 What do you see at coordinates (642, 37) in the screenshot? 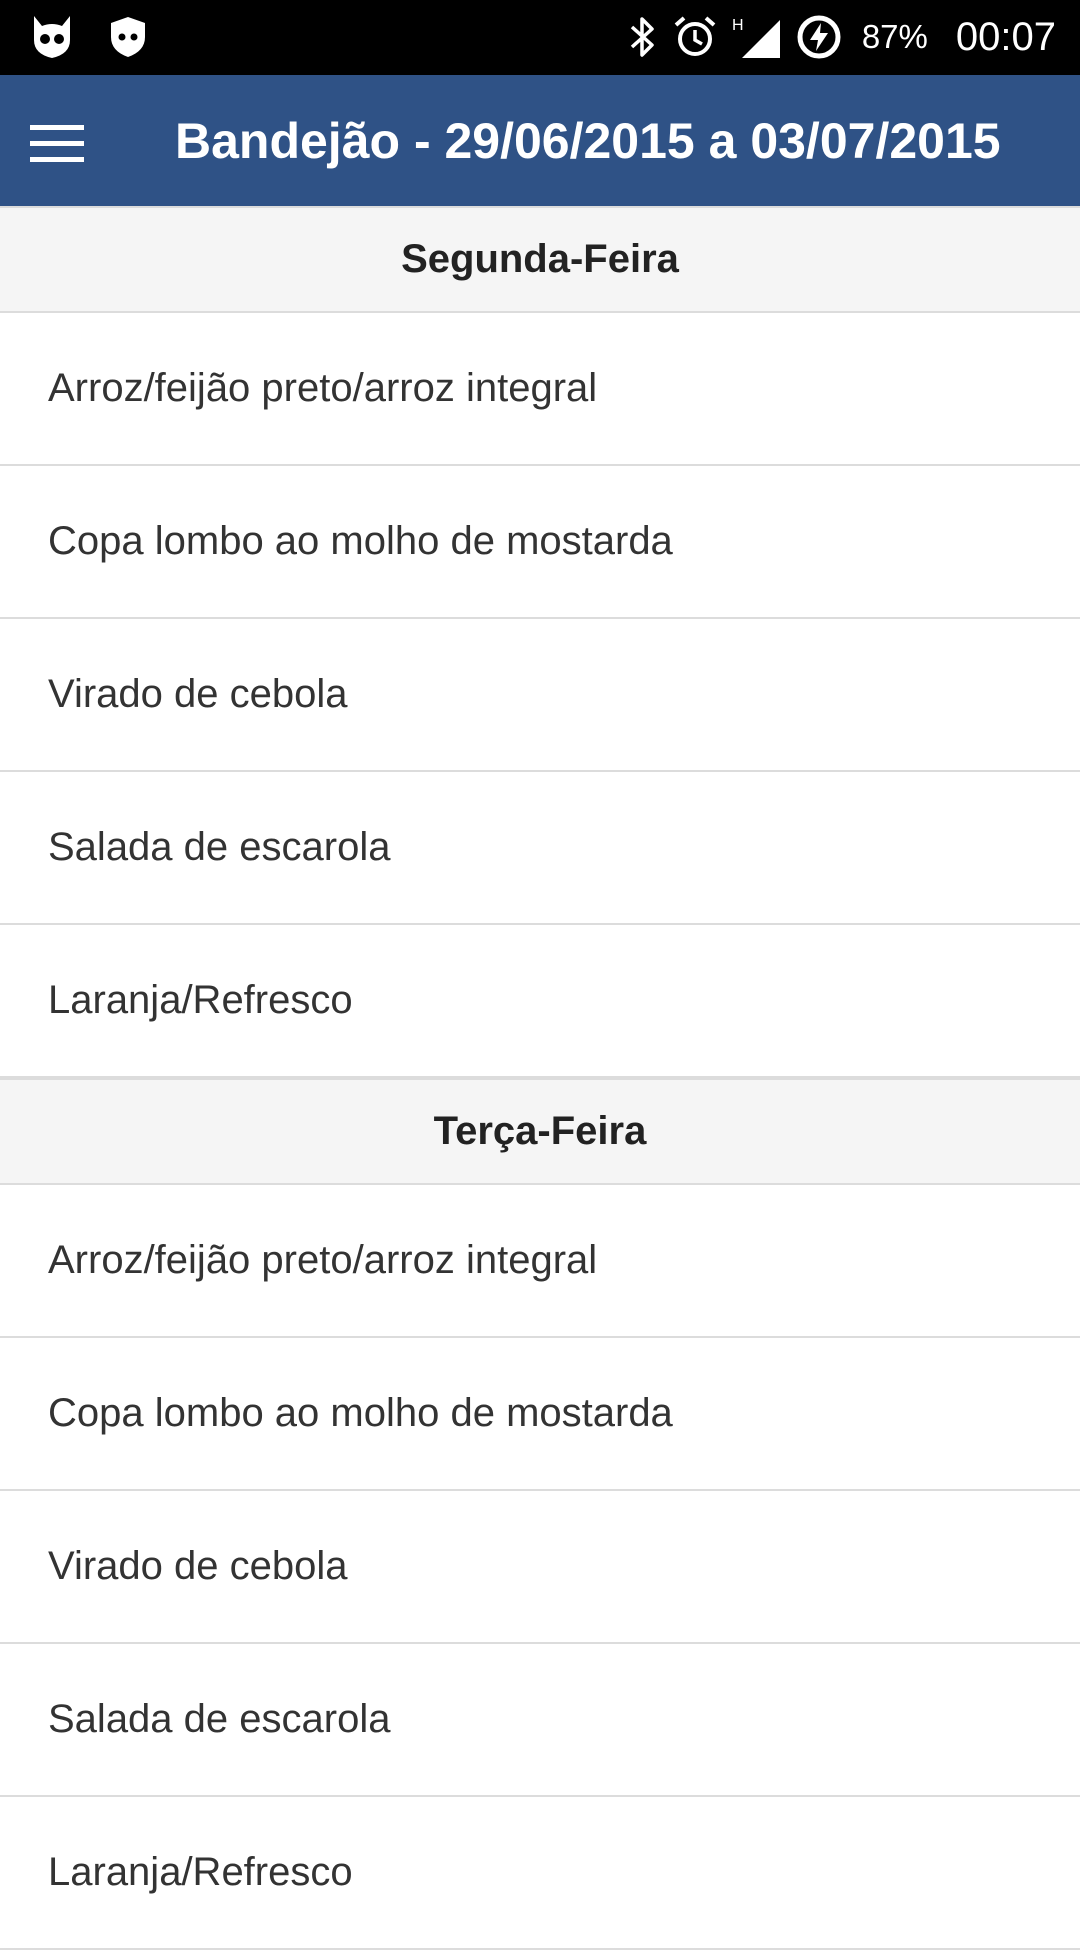
I see `bluetooth-icon` at bounding box center [642, 37].